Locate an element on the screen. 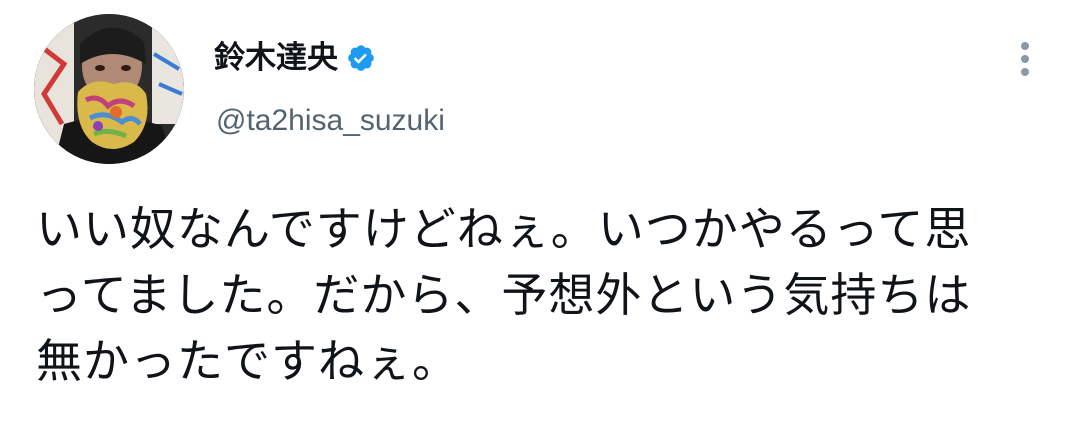  tweet-text-line: ってました。だから、予想外という気持ちは is located at coordinates (504, 295).